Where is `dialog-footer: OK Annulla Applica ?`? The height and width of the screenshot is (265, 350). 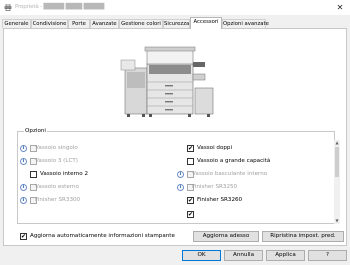
dialog-footer: OK Annulla Applica ? is located at coordinates (175, 256).